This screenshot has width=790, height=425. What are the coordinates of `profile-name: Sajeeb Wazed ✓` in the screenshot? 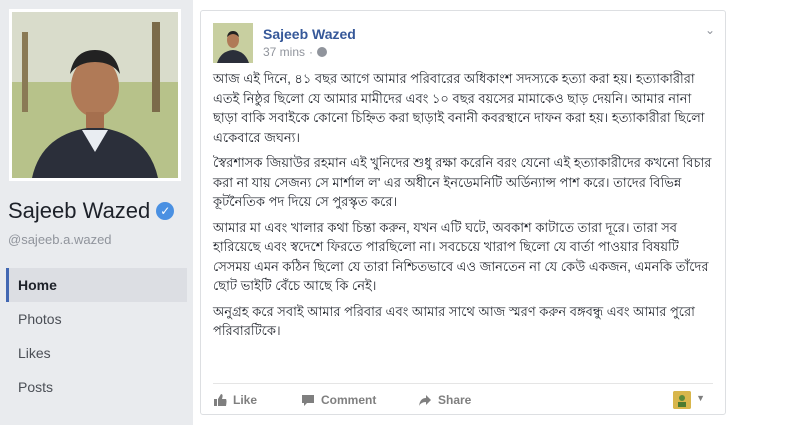 It's located at (91, 211).